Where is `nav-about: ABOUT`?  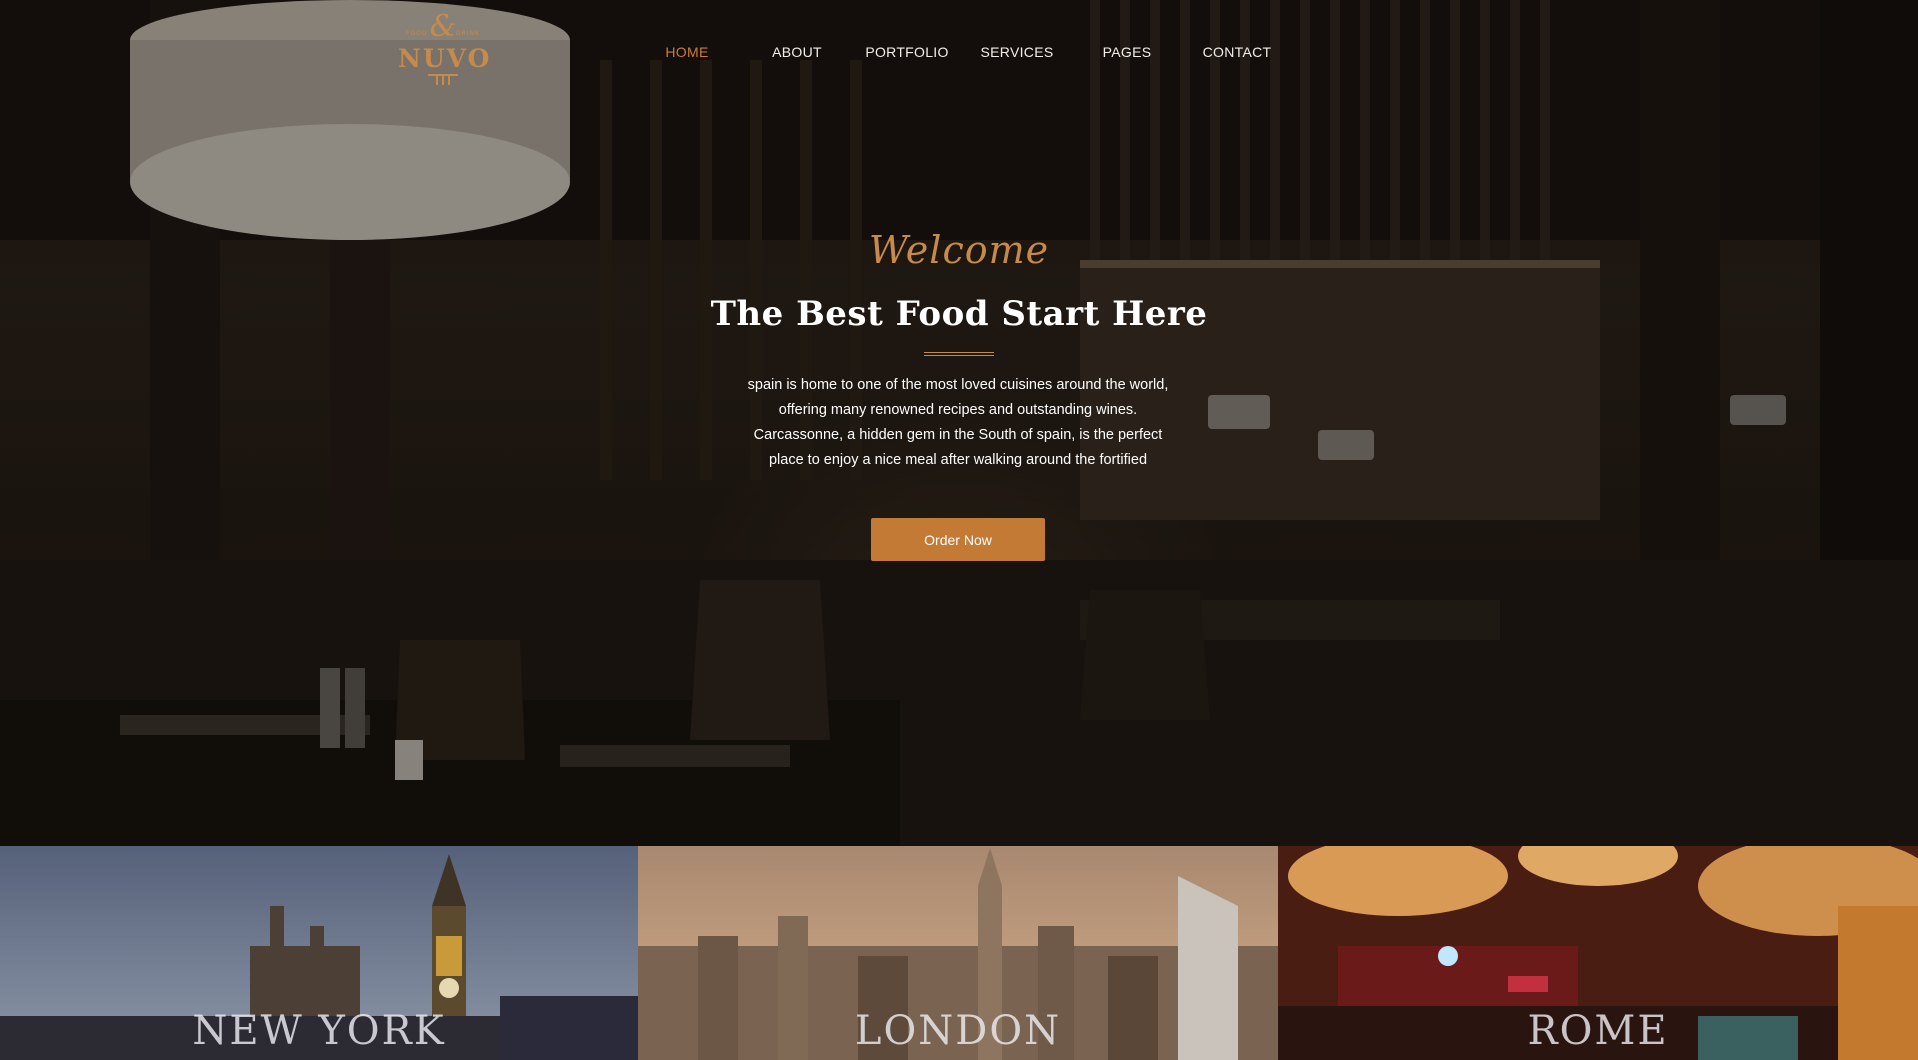
nav-about: ABOUT is located at coordinates (797, 52).